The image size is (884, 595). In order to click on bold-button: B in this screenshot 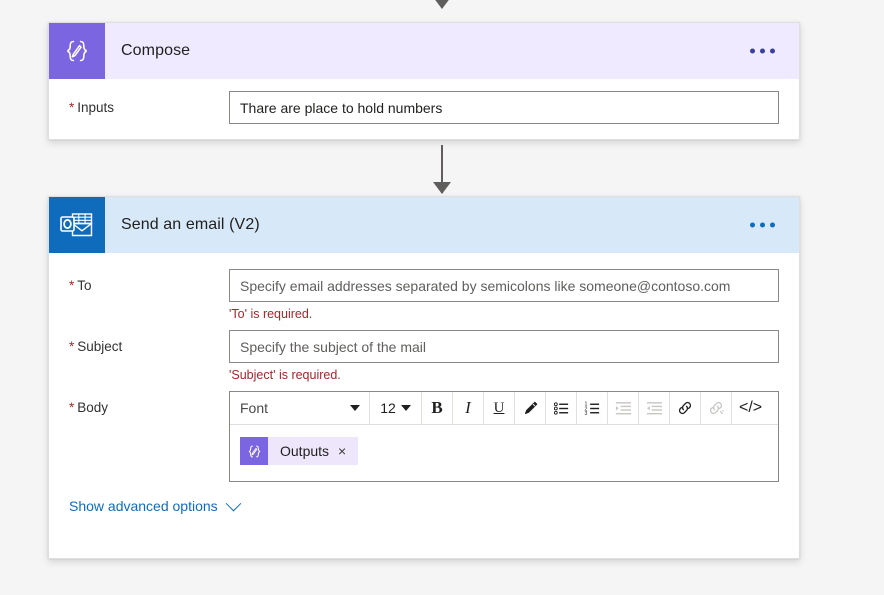, I will do `click(437, 408)`.